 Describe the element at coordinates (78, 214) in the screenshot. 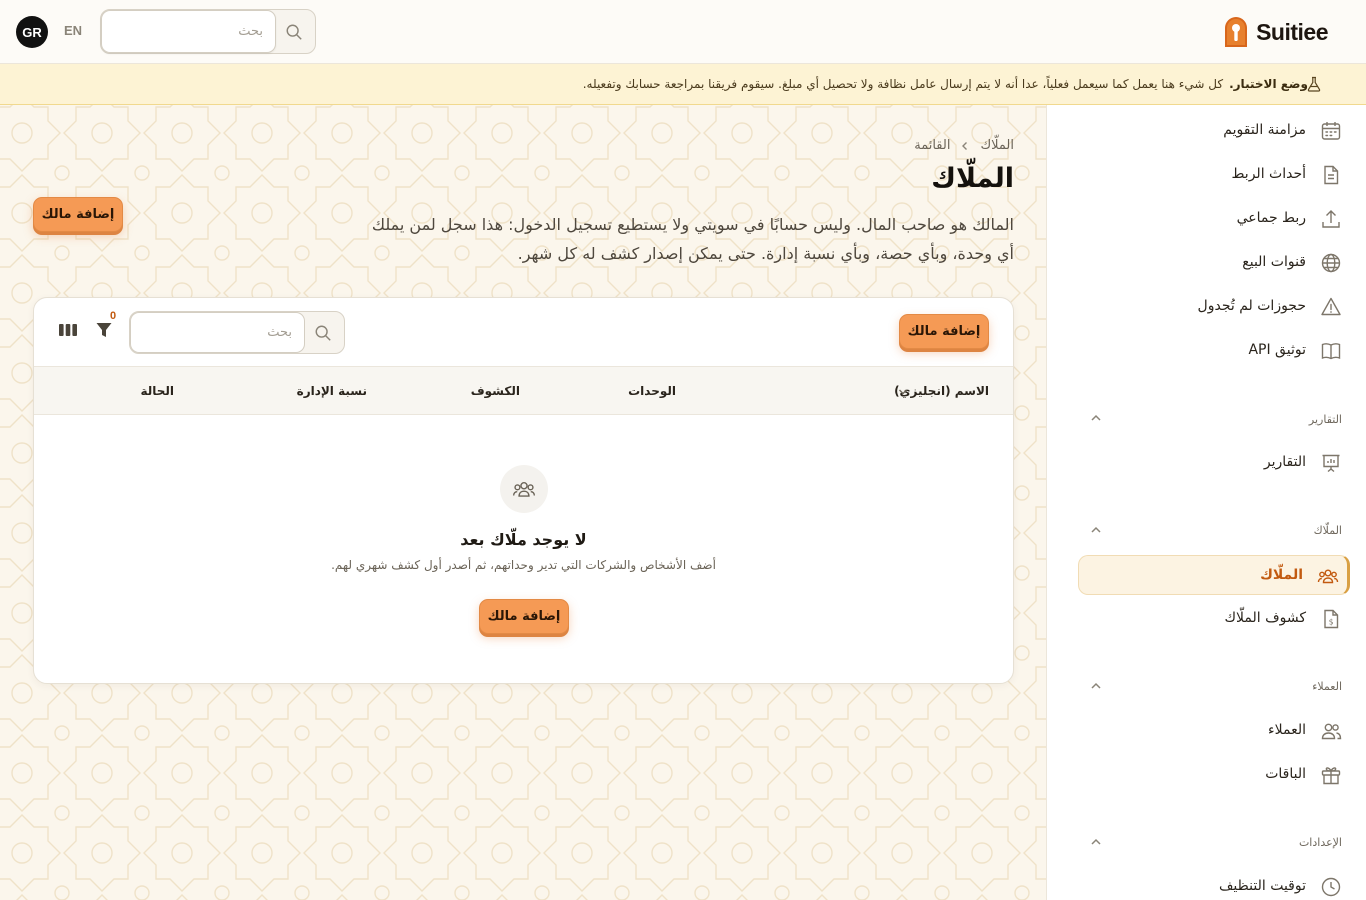

I see `add-owner-button-header: إضافة مالك` at that location.